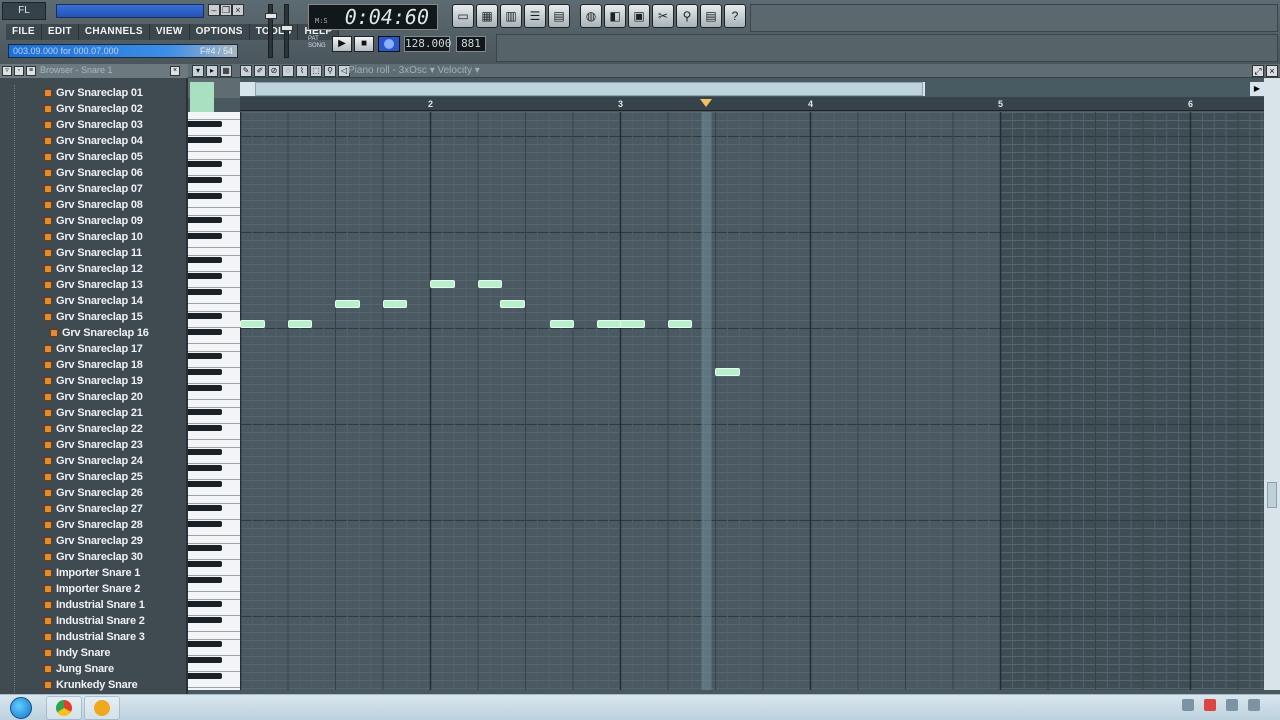 The height and width of the screenshot is (720, 1280). I want to click on browser-item: Grv Snareclap 17, so click(93, 349).